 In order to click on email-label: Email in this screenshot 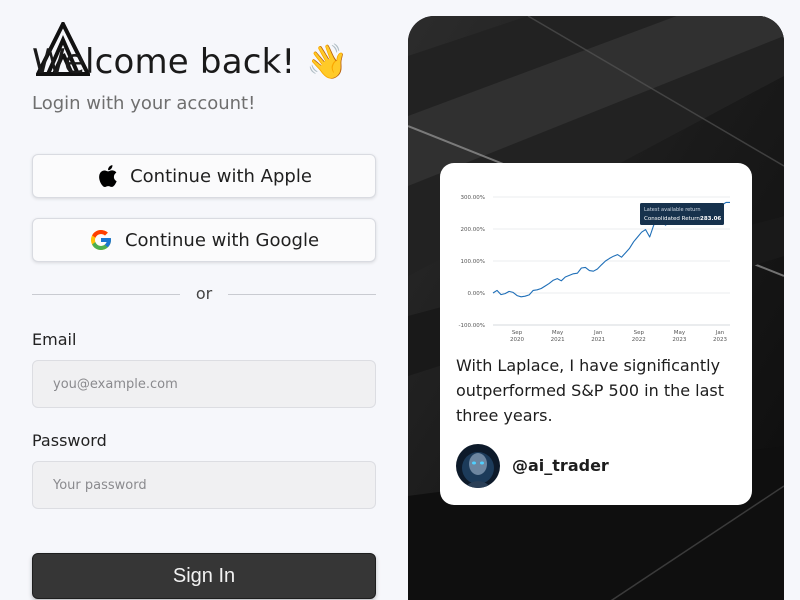, I will do `click(54, 339)`.